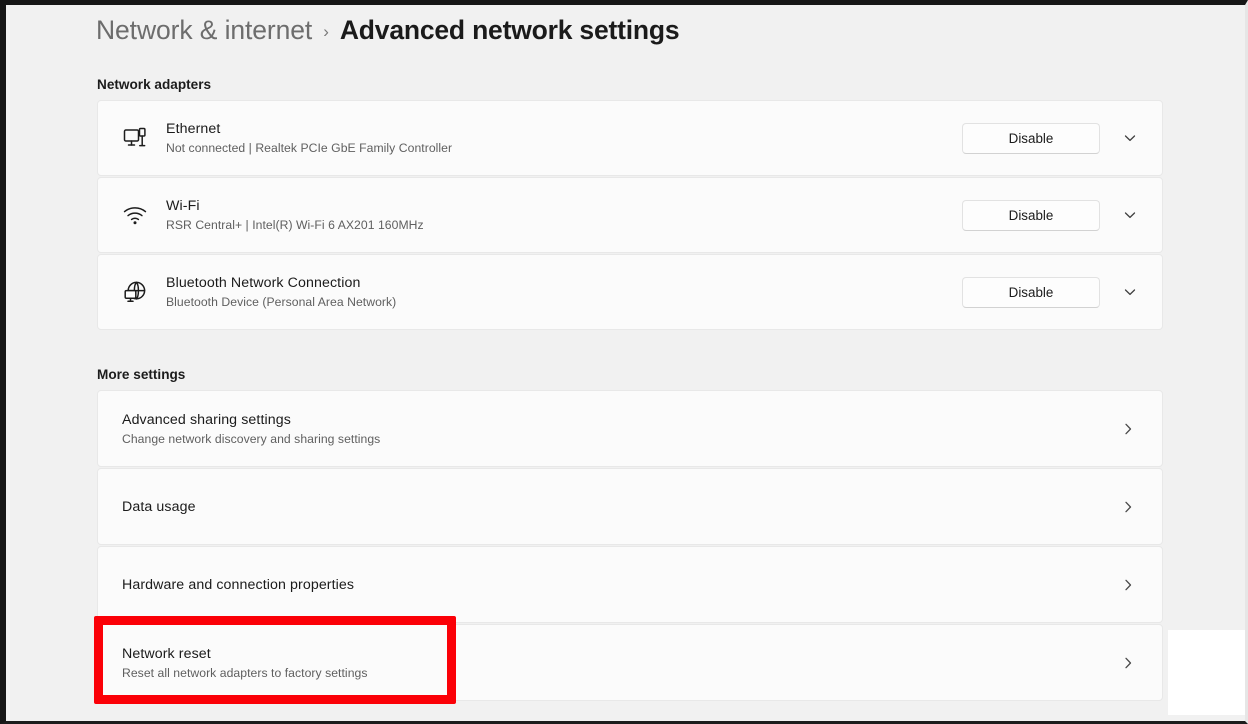  Describe the element at coordinates (1031, 215) in the screenshot. I see `disable-button-wifi: Disable` at that location.